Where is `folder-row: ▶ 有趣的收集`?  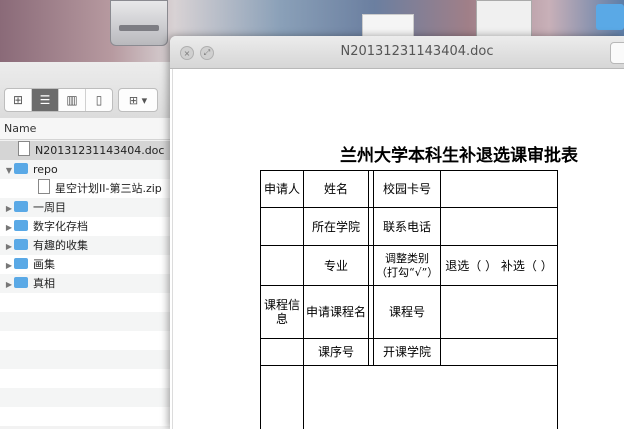
folder-row: ▶ 有趣的收集 is located at coordinates (85, 245).